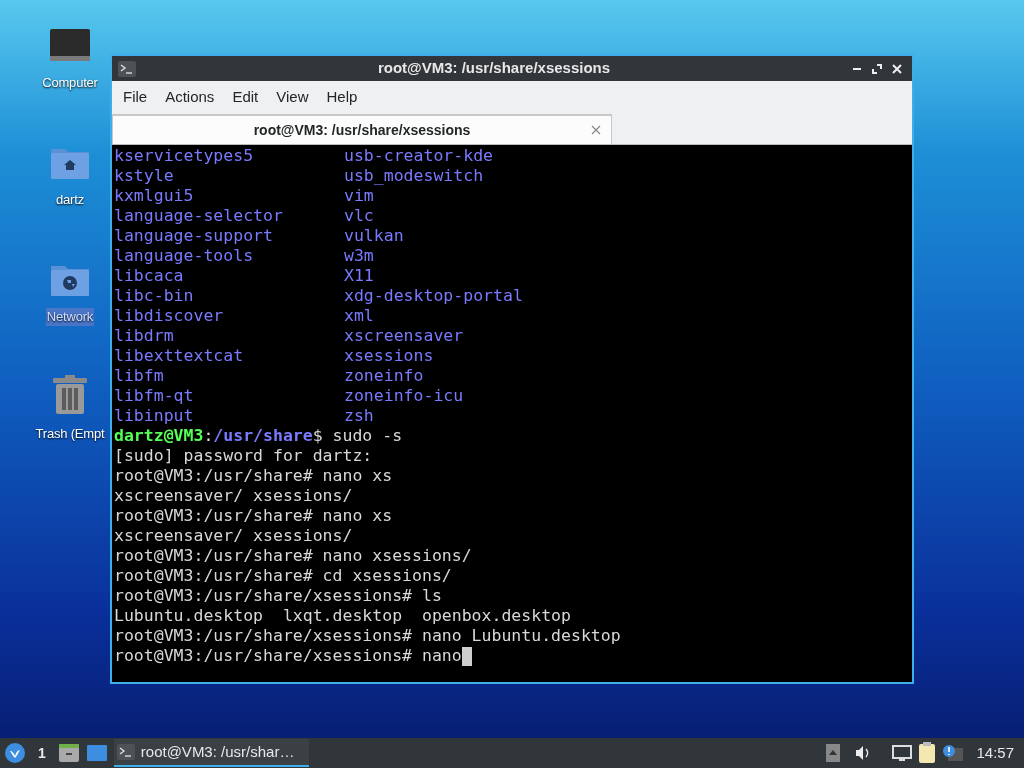 This screenshot has height=768, width=1024. I want to click on terminal-line: root@VM3:/usr/share/xsessions# ls, so click(278, 596).